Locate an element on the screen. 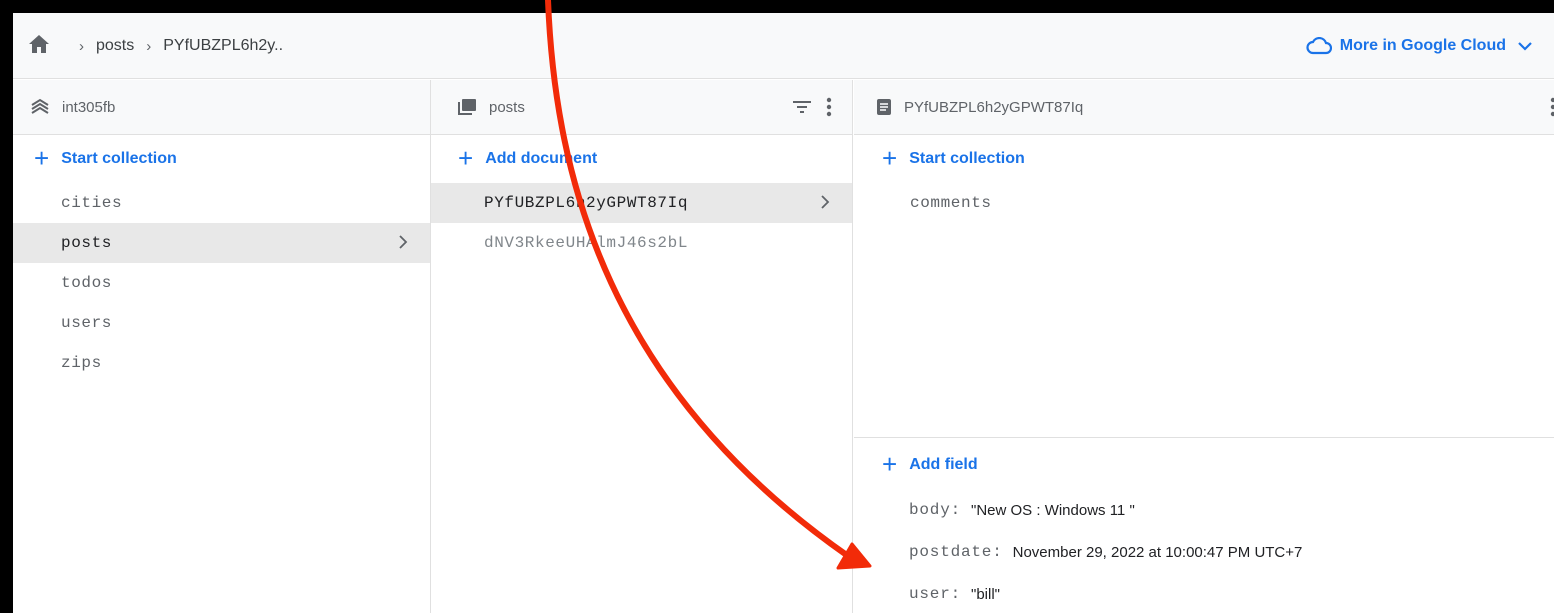 This screenshot has width=1554, height=613. collection-item-label: users is located at coordinates (87, 323).